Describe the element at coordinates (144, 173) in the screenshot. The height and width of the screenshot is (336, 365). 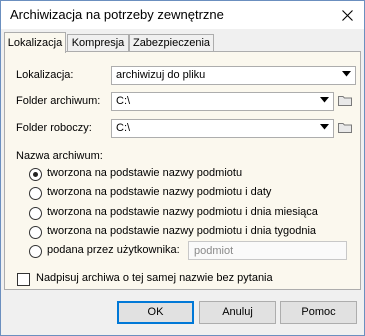
I see `radio-name-option-1-label: tworzona na podstawie nazwy podmiotu` at that location.